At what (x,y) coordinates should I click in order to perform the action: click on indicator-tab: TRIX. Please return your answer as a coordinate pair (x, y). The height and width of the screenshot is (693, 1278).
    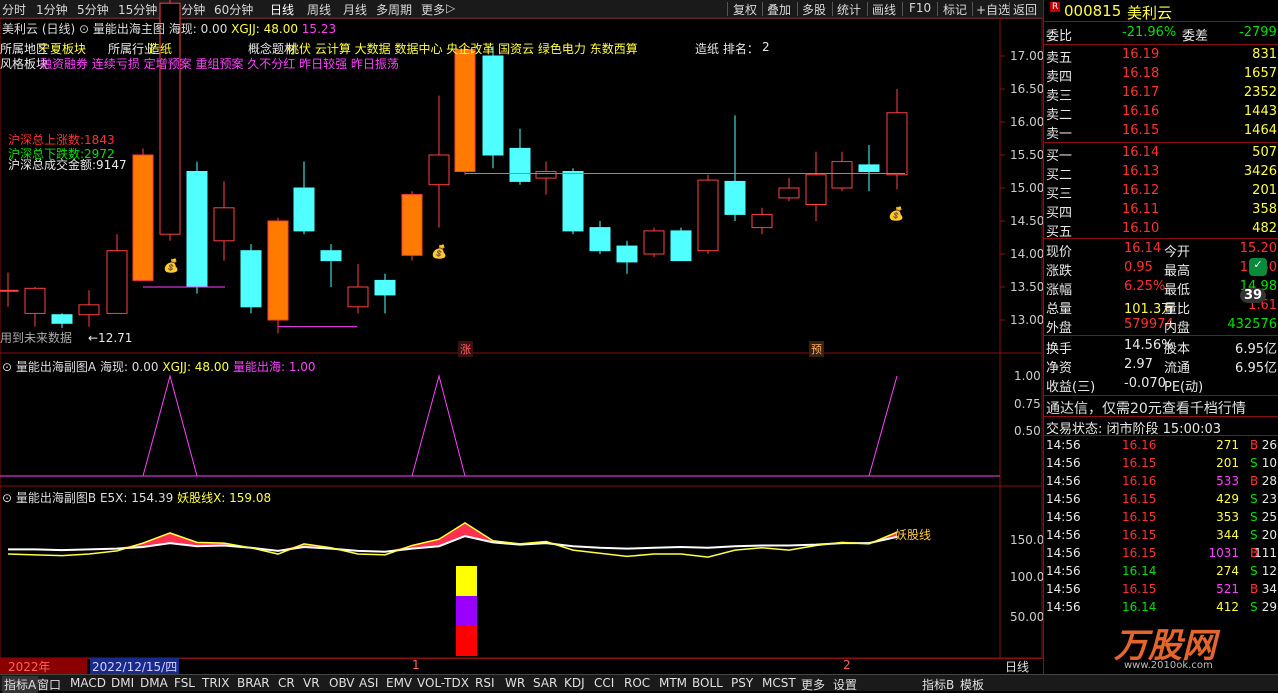
    Looking at the image, I should click on (215, 683).